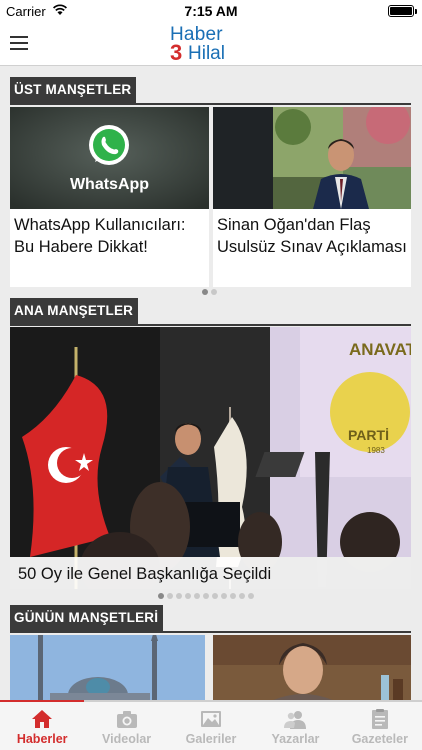 This screenshot has width=422, height=750. I want to click on banner-text: ANAVAT, so click(380, 349).